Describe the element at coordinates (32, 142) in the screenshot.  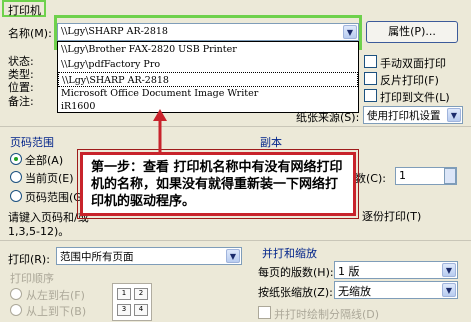
I see `page-range-title: 页码范围` at that location.